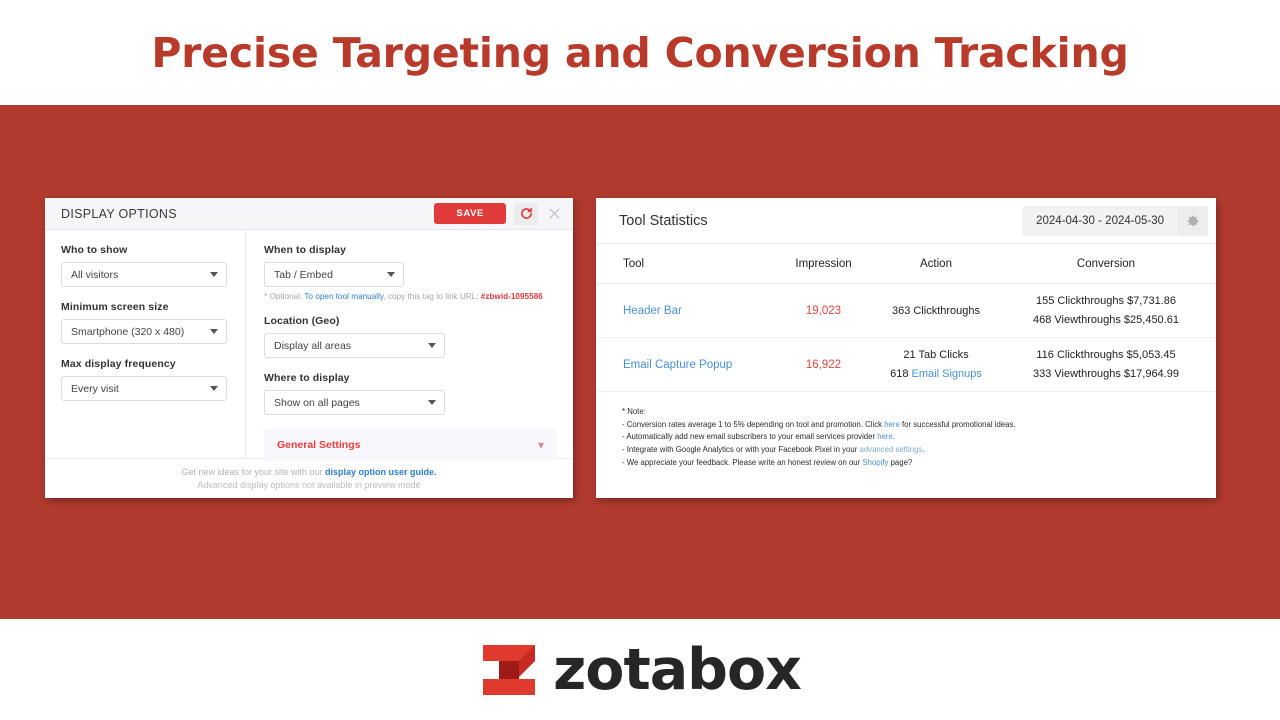 The image size is (1280, 720). What do you see at coordinates (891, 449) in the screenshot?
I see `advanced-settings-link: advanced settings` at bounding box center [891, 449].